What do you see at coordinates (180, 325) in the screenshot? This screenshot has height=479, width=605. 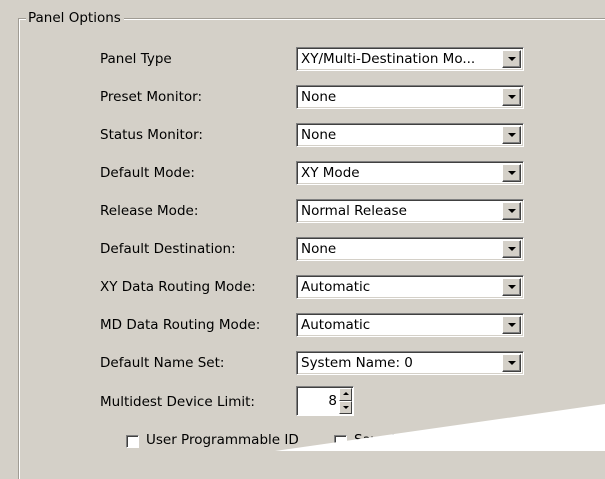 I see `md-data-routing-mode-label: MD Data Routing Mode:` at bounding box center [180, 325].